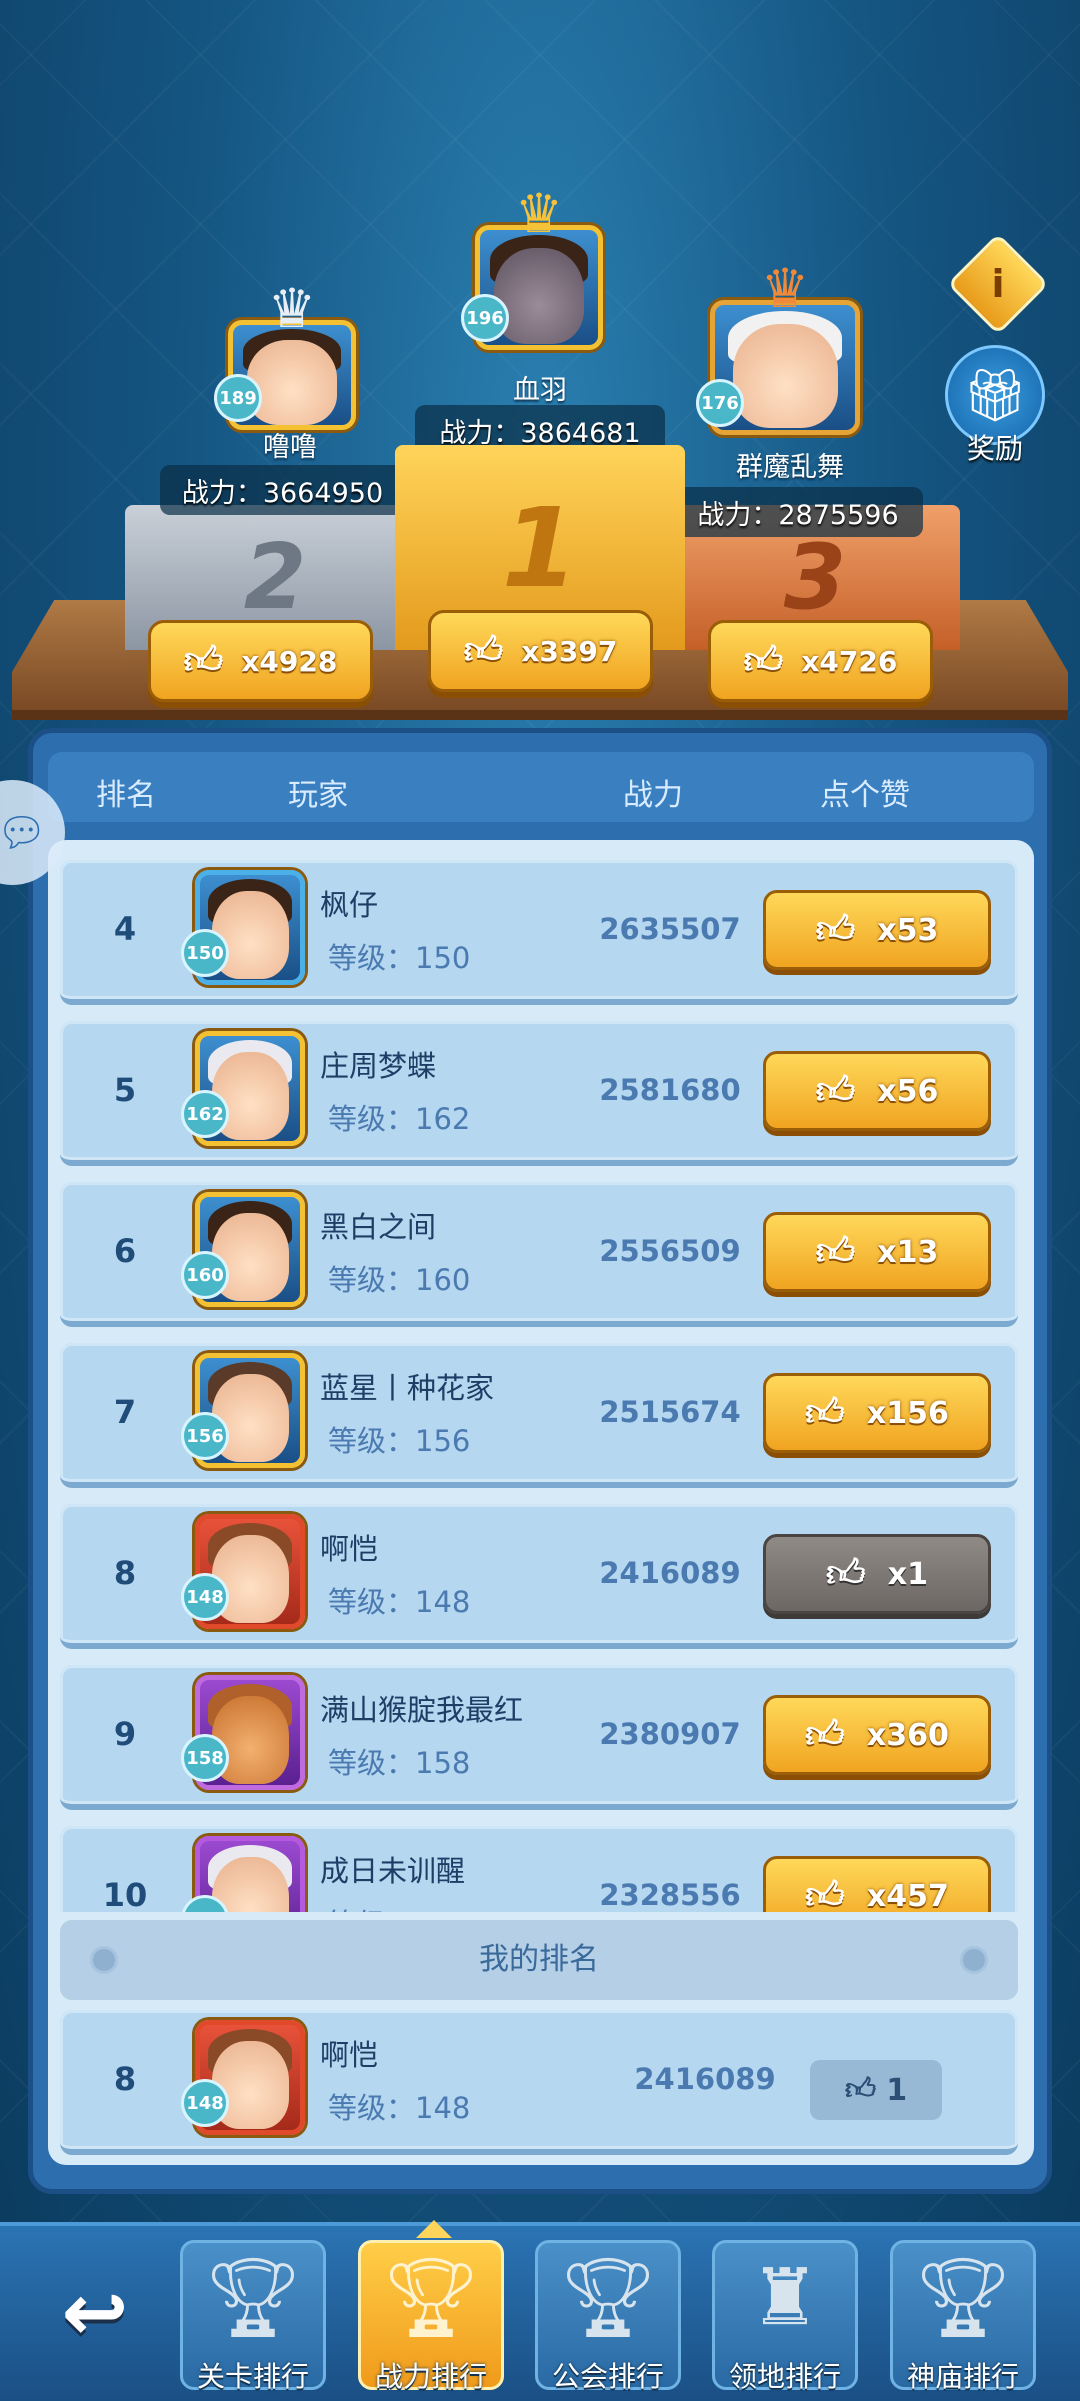 Image resolution: width=1080 pixels, height=2401 pixels. What do you see at coordinates (126, 795) in the screenshot?
I see `header-rank: 排名` at bounding box center [126, 795].